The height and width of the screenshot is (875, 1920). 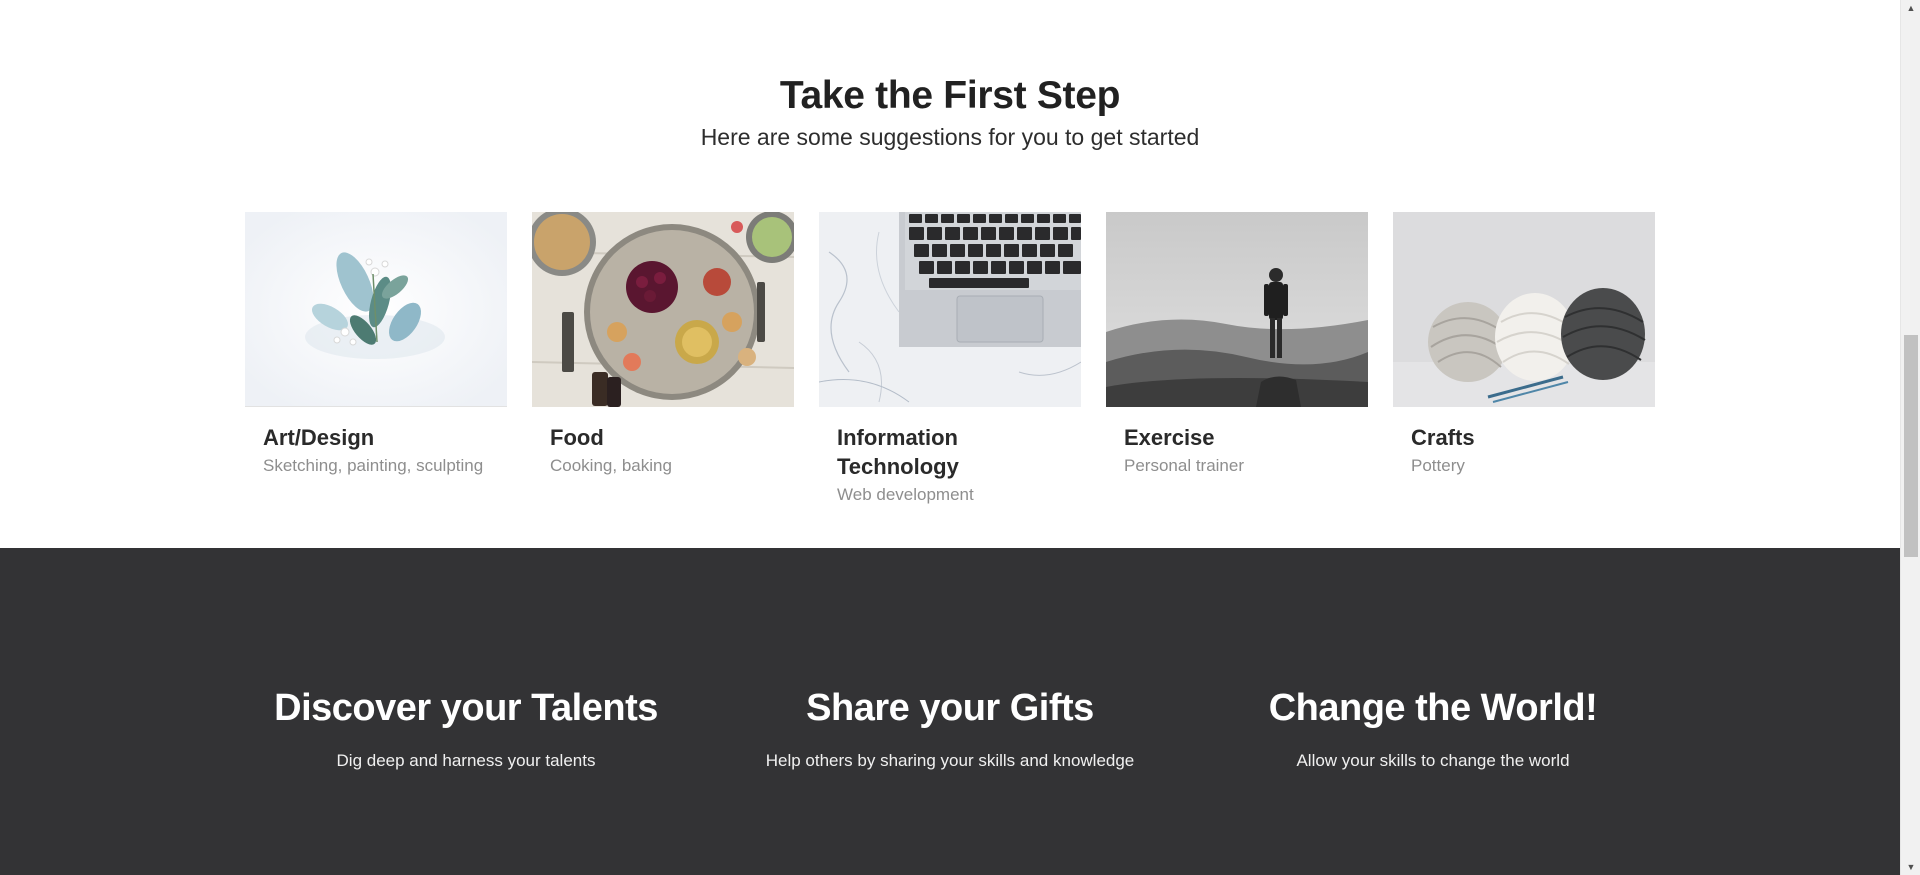 I want to click on scrollbar-thumb, so click(x=1911, y=446).